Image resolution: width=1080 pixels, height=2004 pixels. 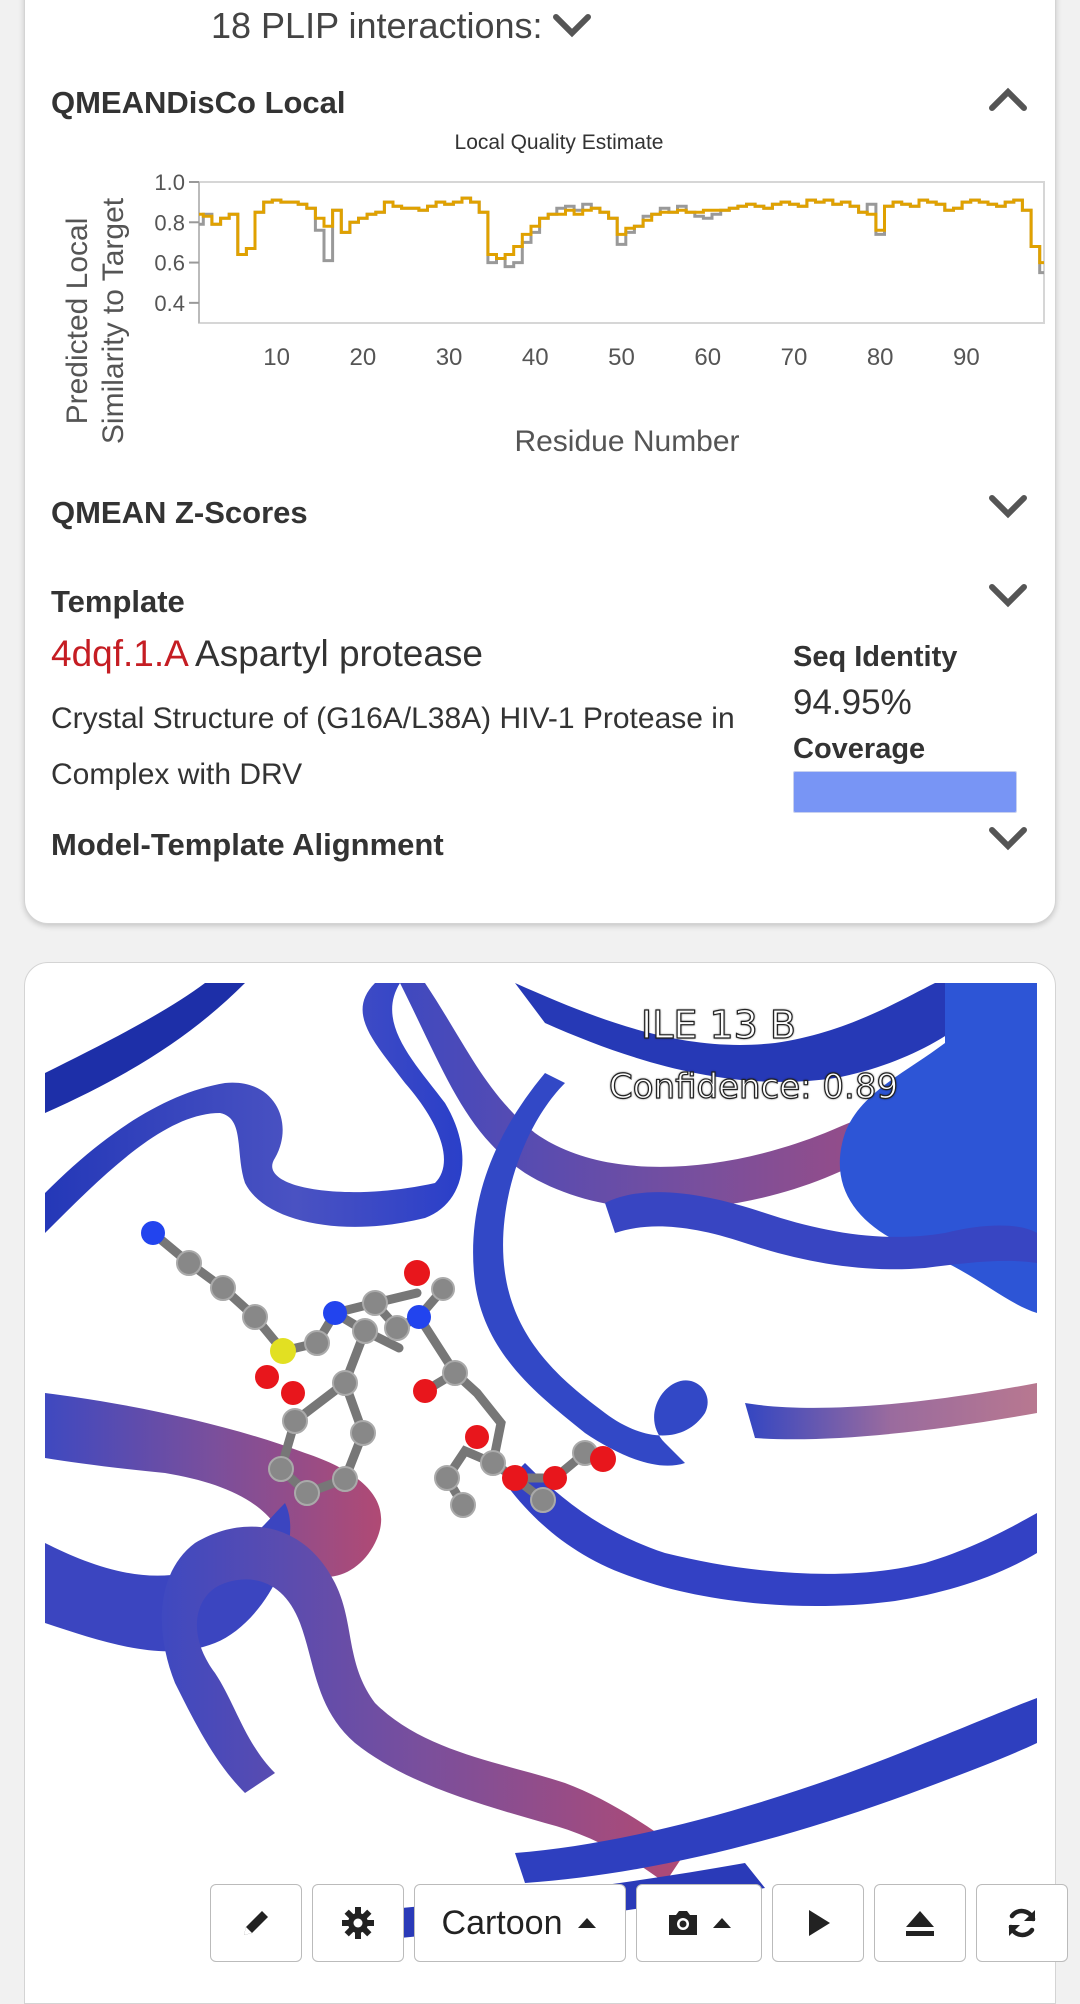 I want to click on eject-button, so click(x=920, y=1923).